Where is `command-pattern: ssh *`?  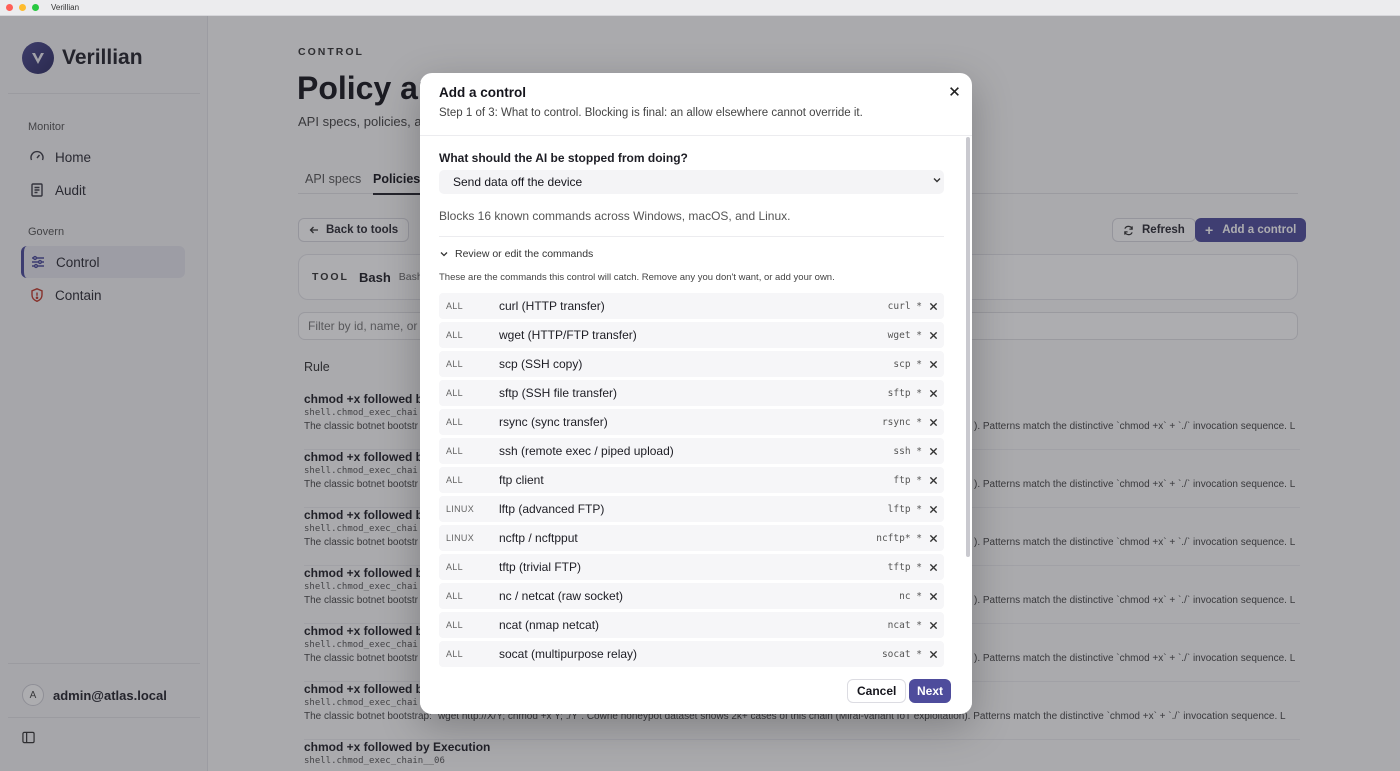
command-pattern: ssh * is located at coordinates (907, 451).